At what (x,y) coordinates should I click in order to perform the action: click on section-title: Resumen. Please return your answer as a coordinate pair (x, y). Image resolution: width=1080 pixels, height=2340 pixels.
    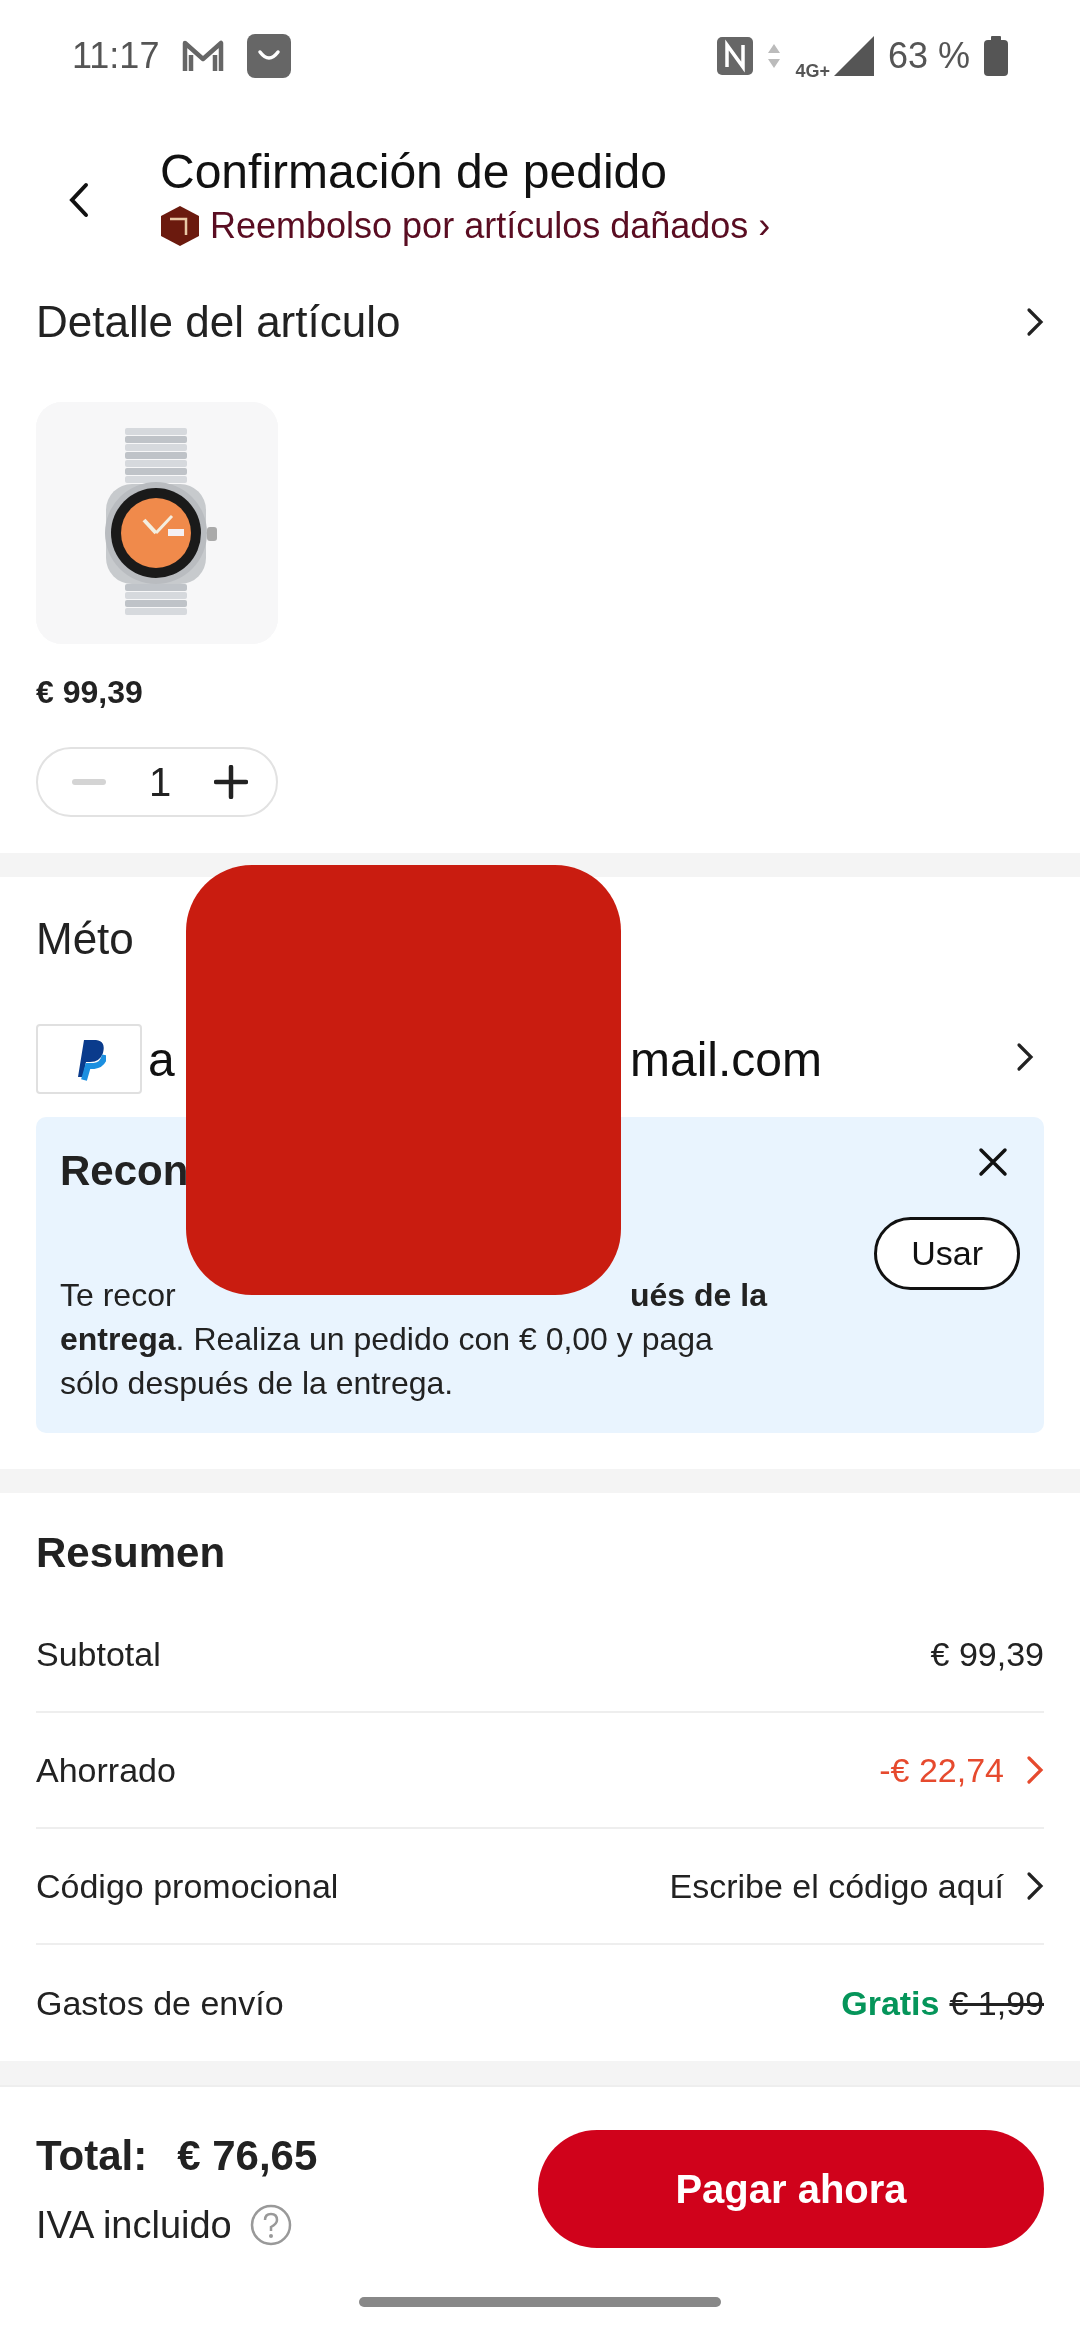
    Looking at the image, I should click on (131, 1553).